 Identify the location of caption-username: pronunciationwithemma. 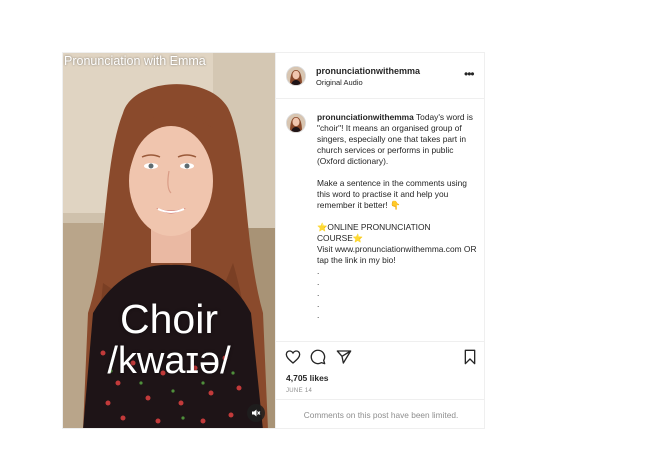
(365, 117).